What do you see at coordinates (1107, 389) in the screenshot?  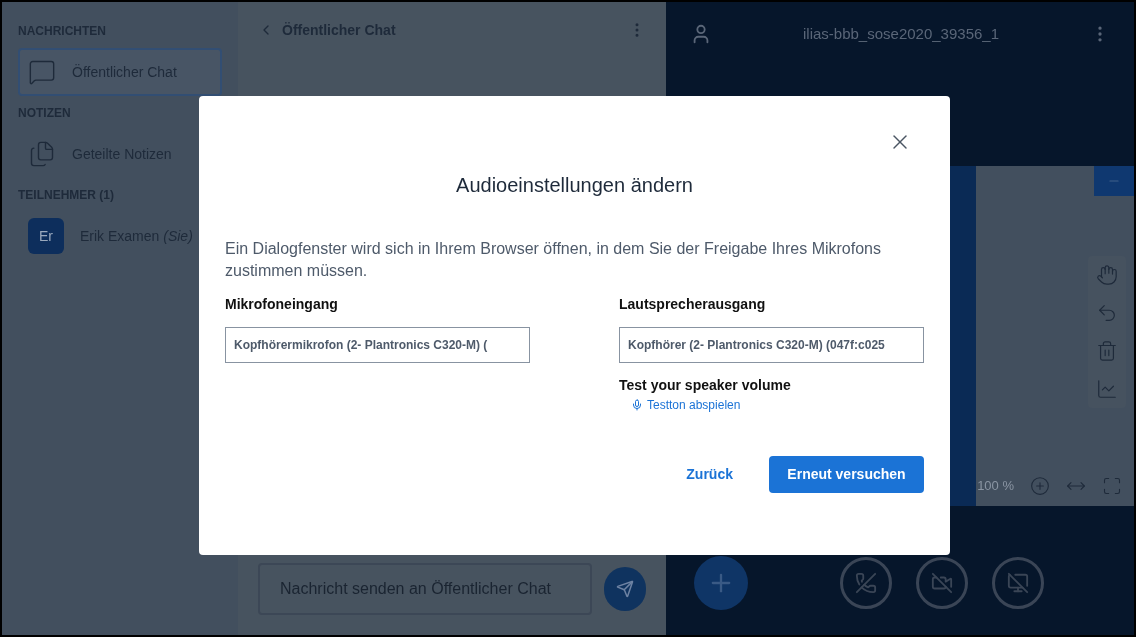 I see `chart-line-icon` at bounding box center [1107, 389].